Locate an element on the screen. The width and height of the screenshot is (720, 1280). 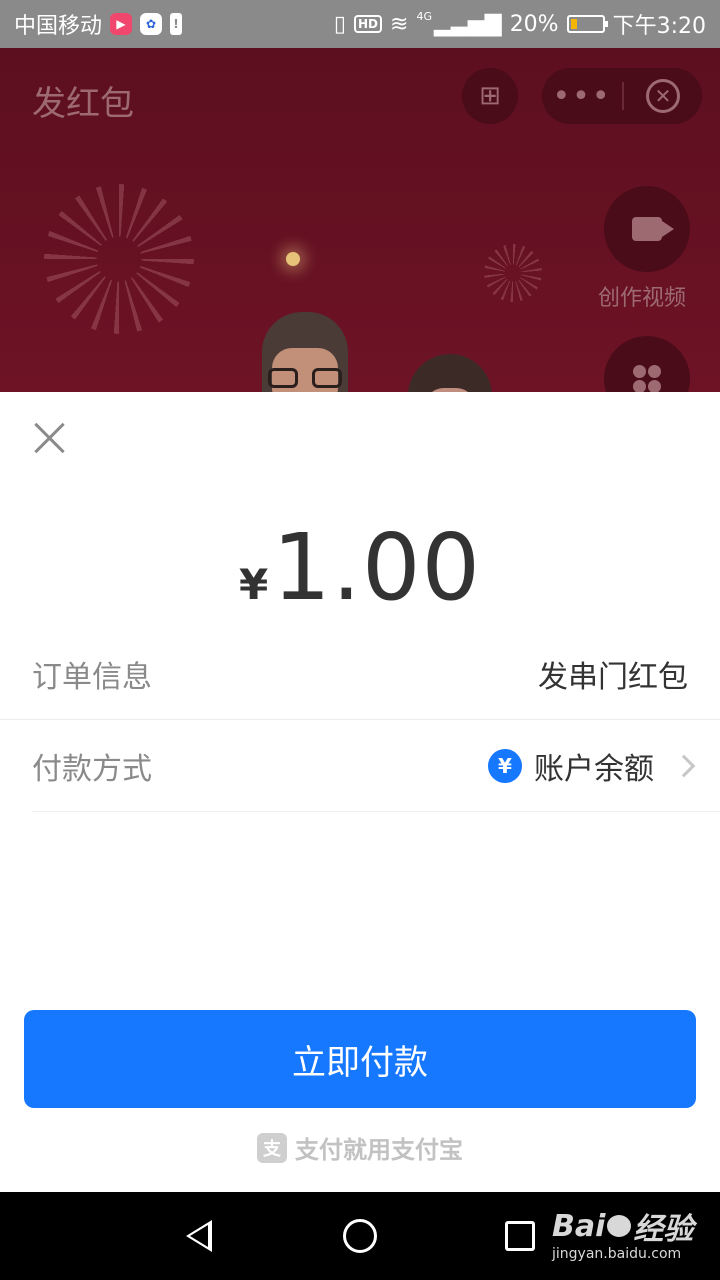
female-avatar is located at coordinates (450, 373).